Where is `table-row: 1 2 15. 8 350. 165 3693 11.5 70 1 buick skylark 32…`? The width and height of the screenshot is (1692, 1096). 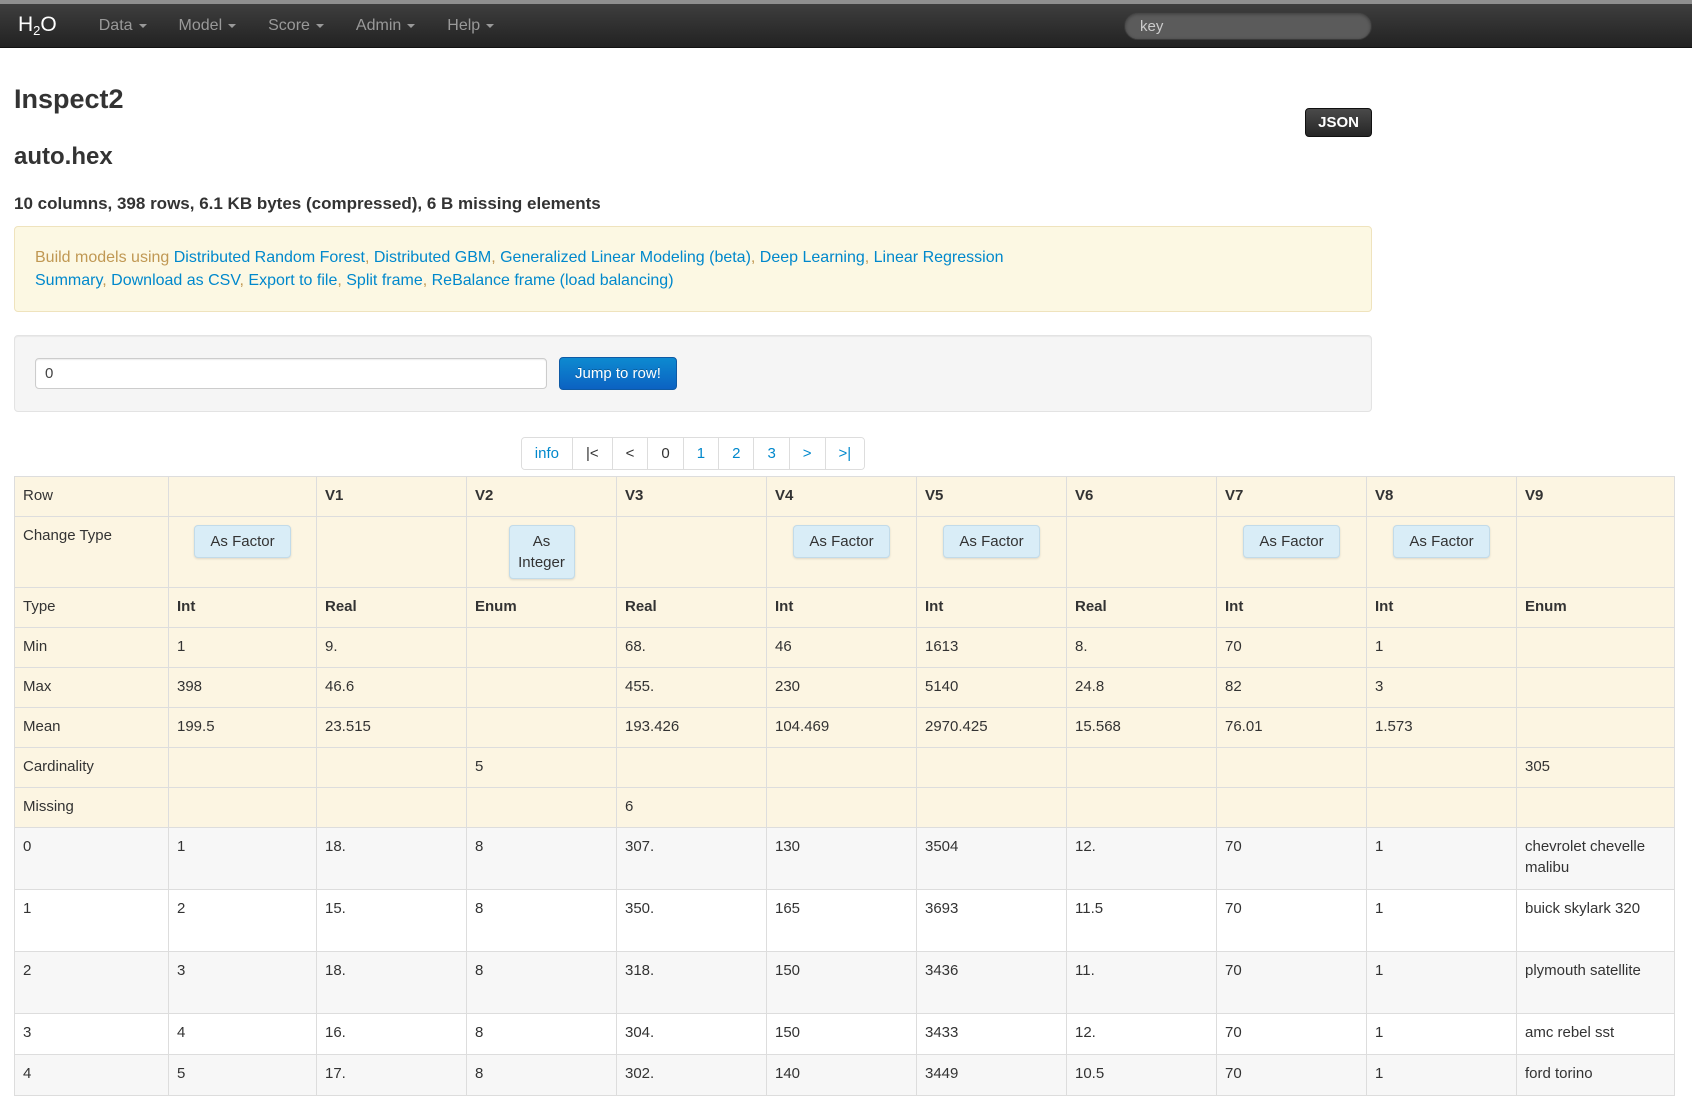
table-row: 1 2 15. 8 350. 165 3693 11.5 70 1 buick skylark 32… is located at coordinates (844, 920).